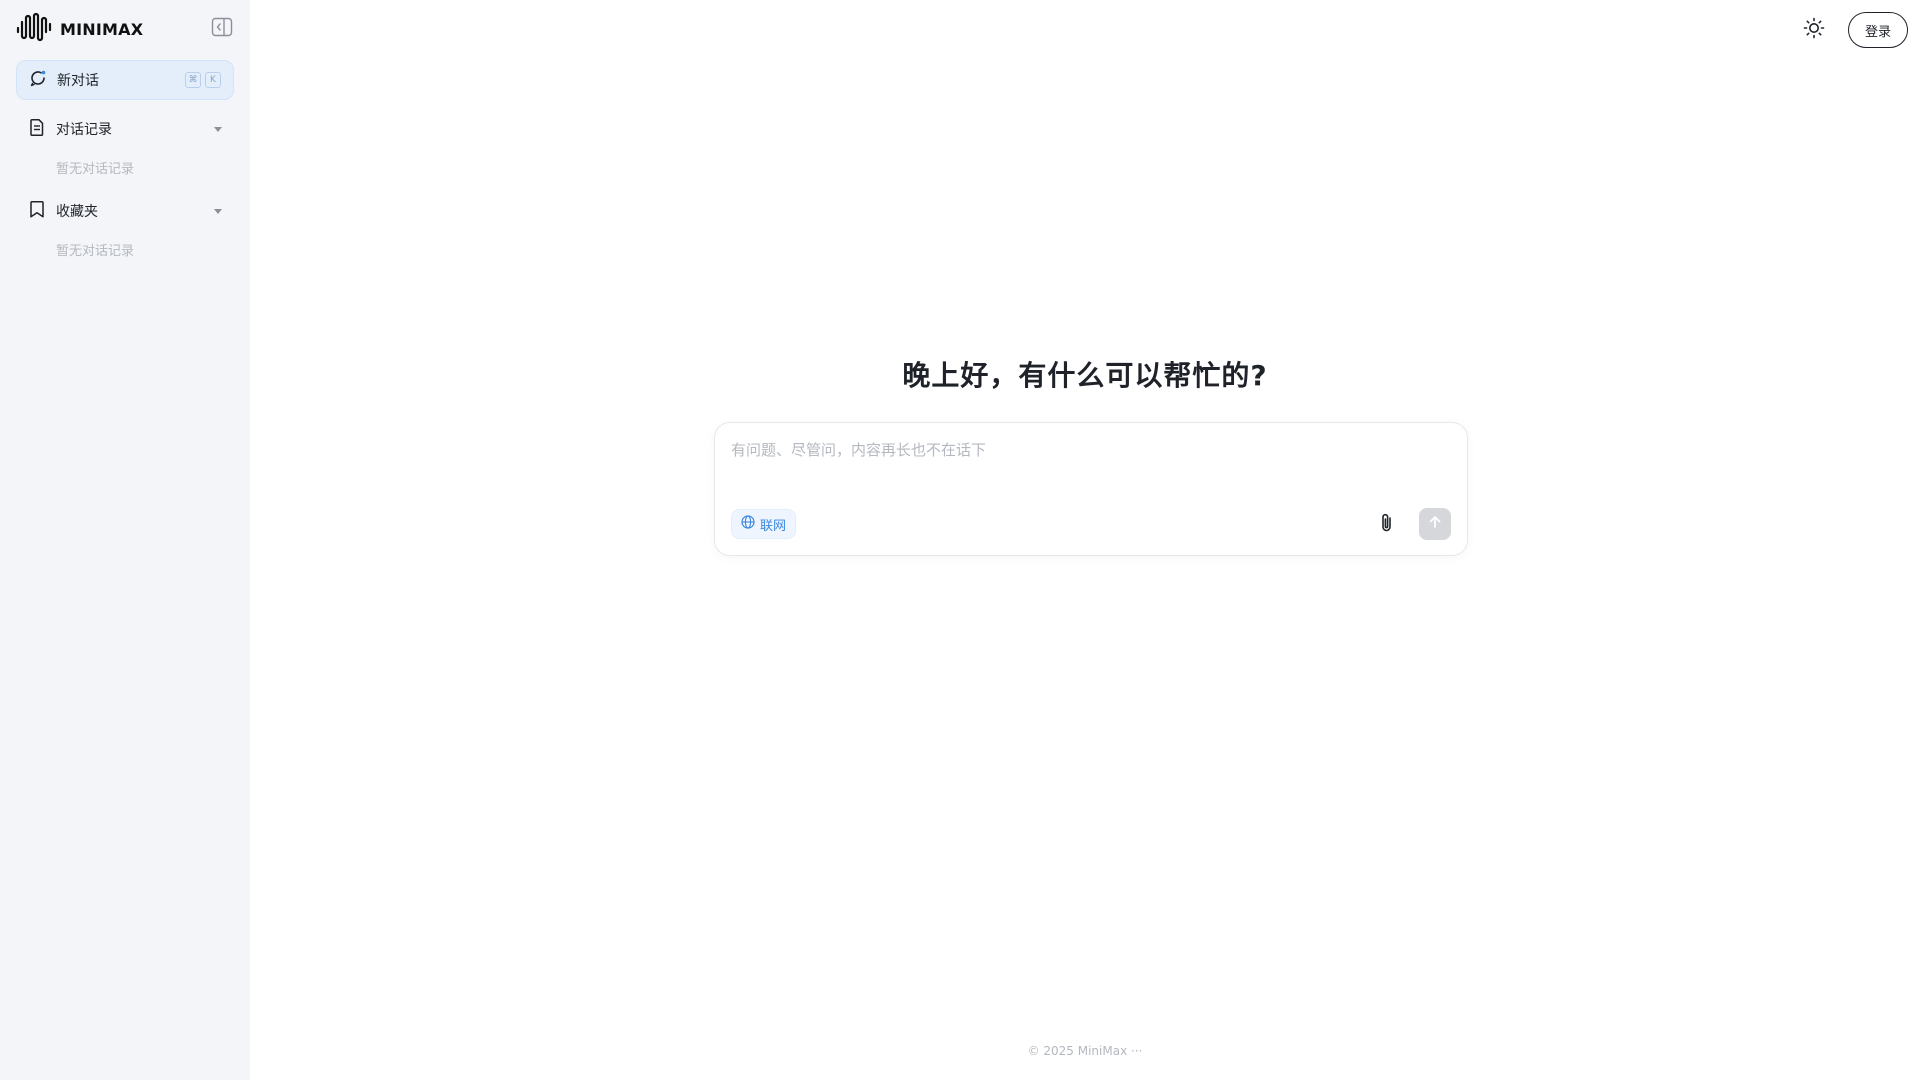 This screenshot has height=1080, width=1920. Describe the element at coordinates (37, 129) in the screenshot. I see `document-icon` at that location.